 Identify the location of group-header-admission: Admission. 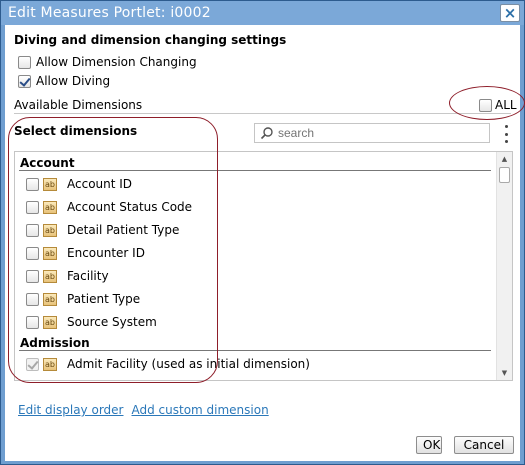
(55, 343).